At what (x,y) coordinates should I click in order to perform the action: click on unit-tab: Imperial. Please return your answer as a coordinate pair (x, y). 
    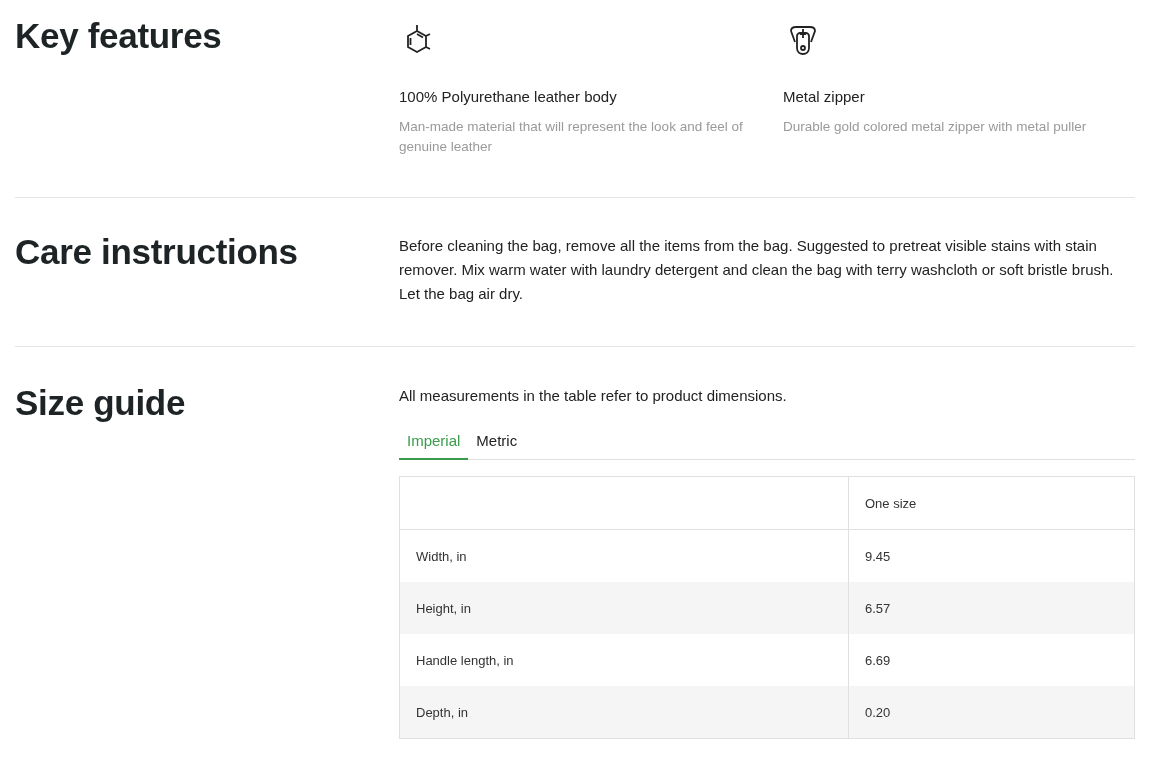
    Looking at the image, I should click on (434, 443).